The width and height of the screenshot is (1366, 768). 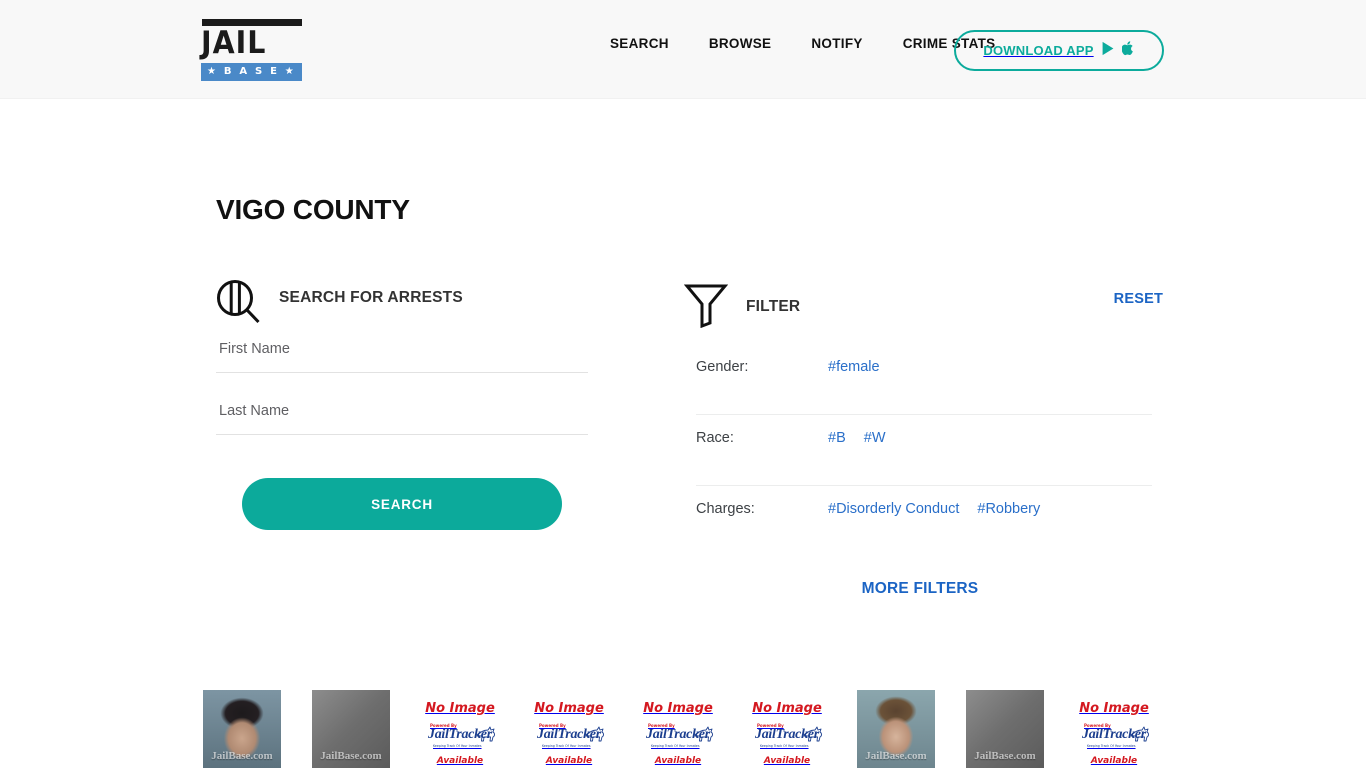 I want to click on last-name-input, so click(x=402, y=414).